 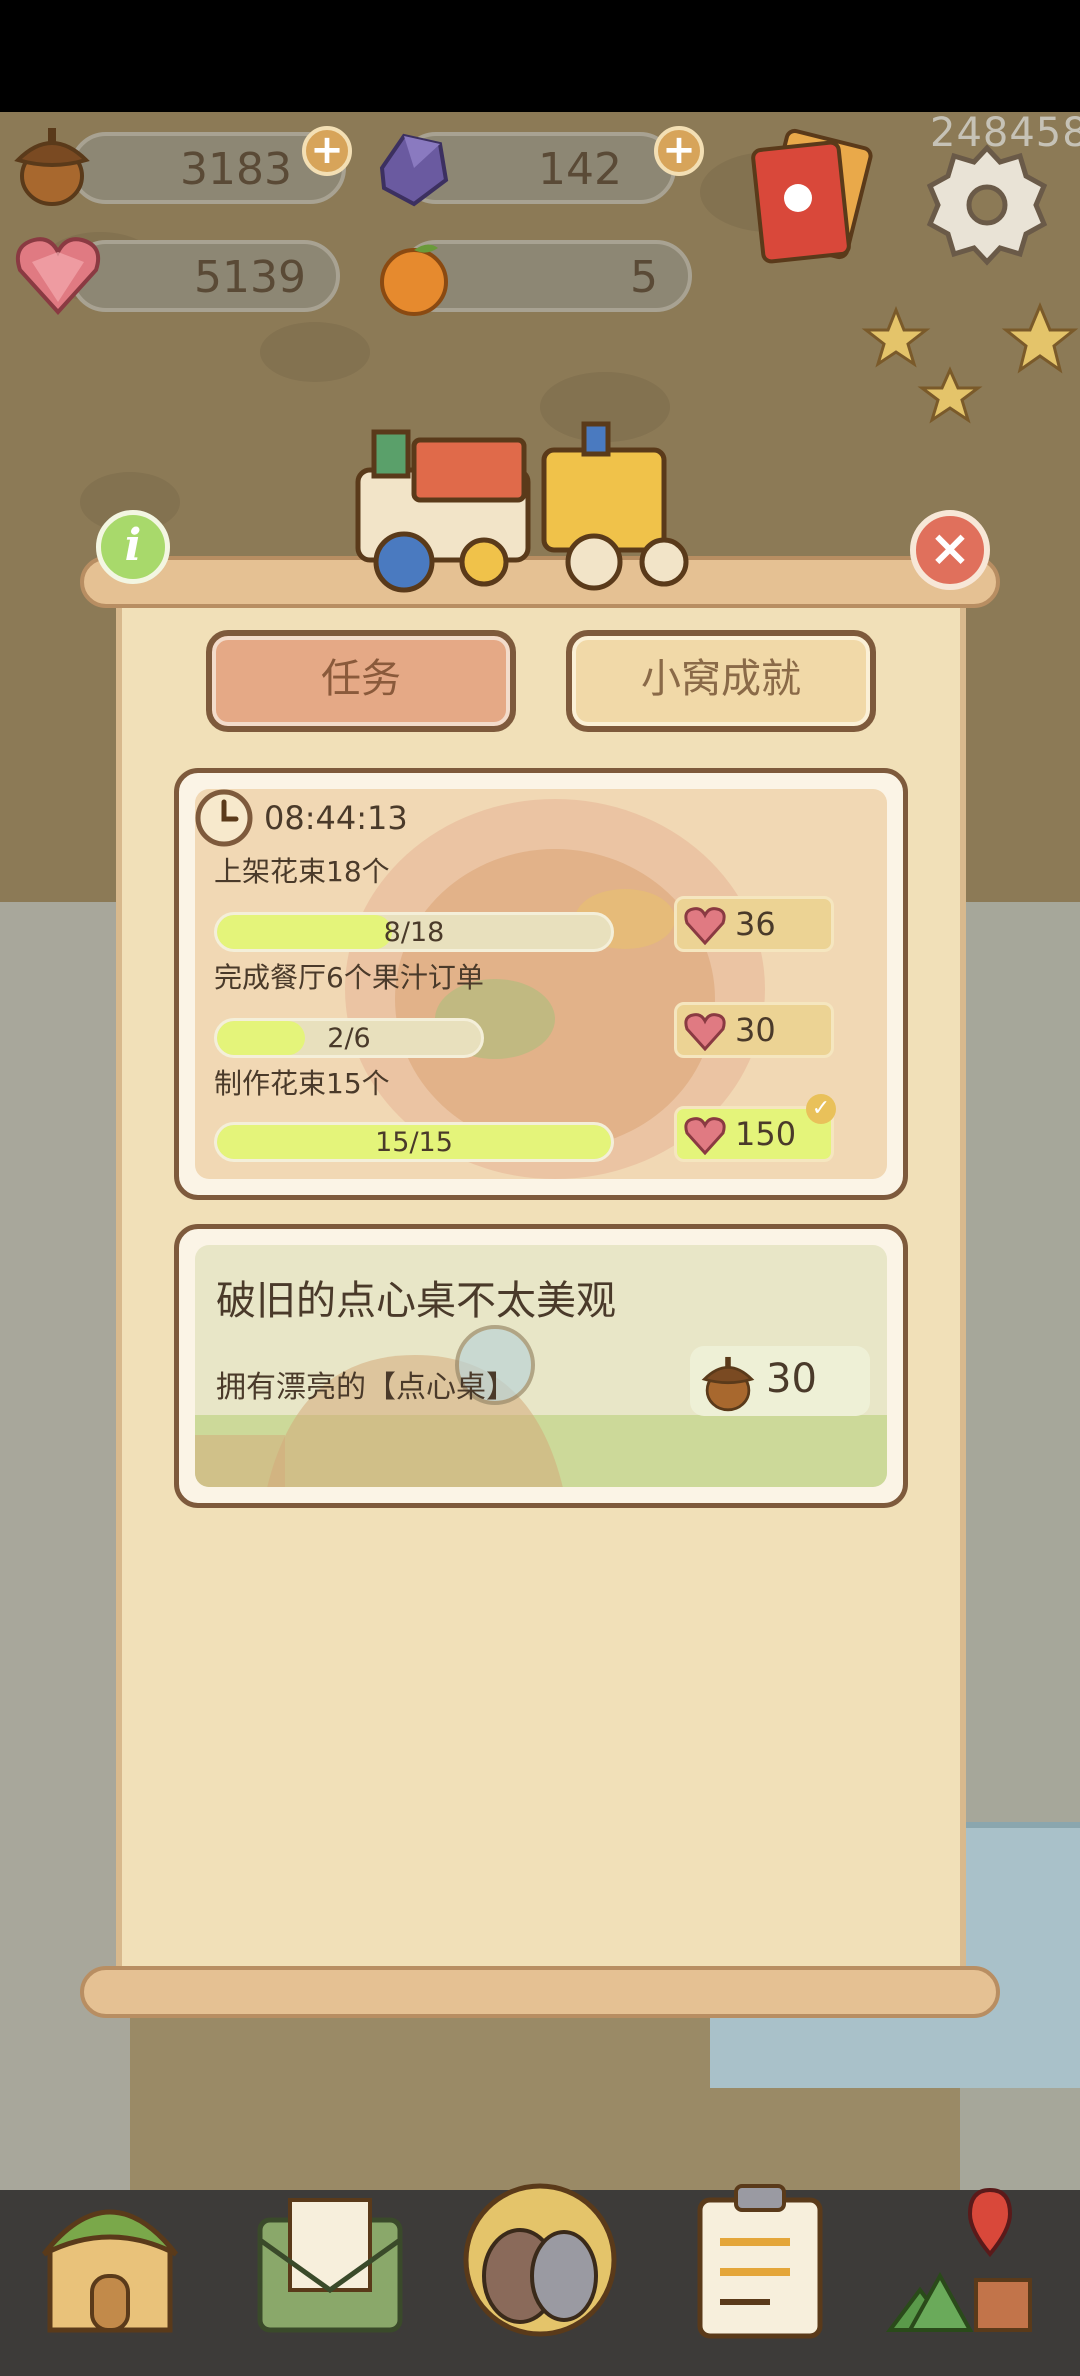 I want to click on add-acorns-button: +, so click(x=327, y=151).